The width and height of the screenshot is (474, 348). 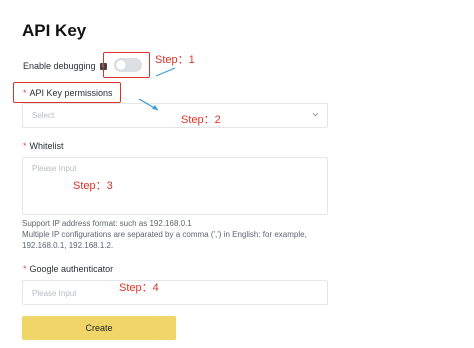 What do you see at coordinates (175, 115) in the screenshot?
I see `permissions-select: Select` at bounding box center [175, 115].